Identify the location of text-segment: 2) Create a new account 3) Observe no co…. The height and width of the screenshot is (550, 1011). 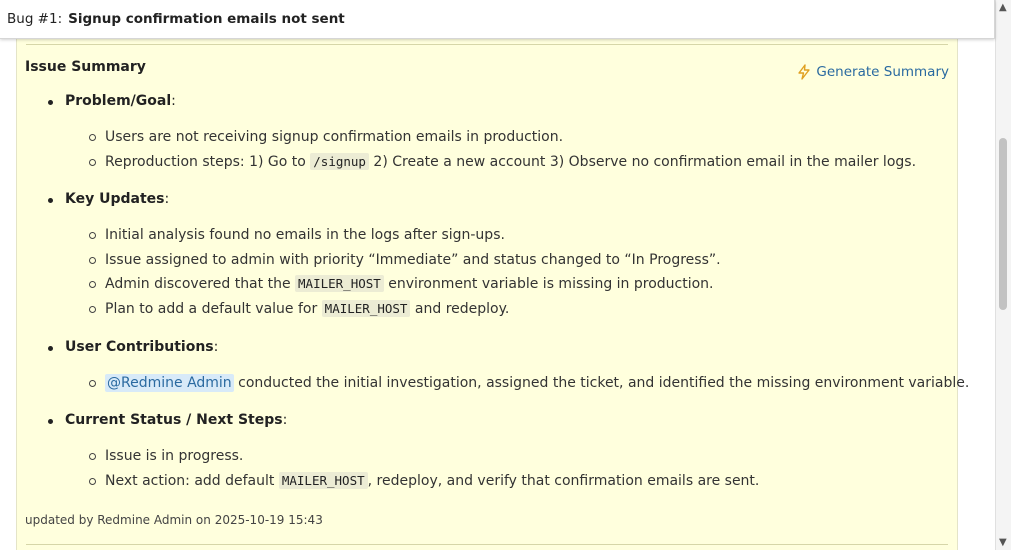
(642, 161).